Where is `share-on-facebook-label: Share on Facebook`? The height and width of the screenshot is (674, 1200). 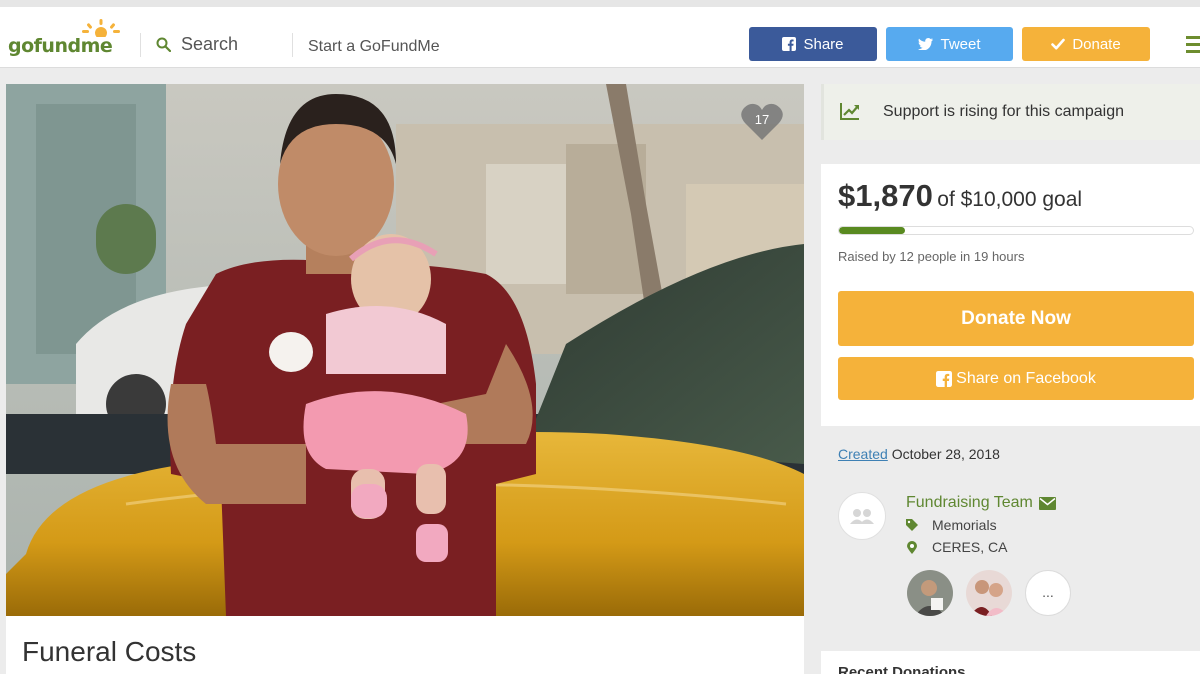
share-on-facebook-label: Share on Facebook is located at coordinates (1026, 378).